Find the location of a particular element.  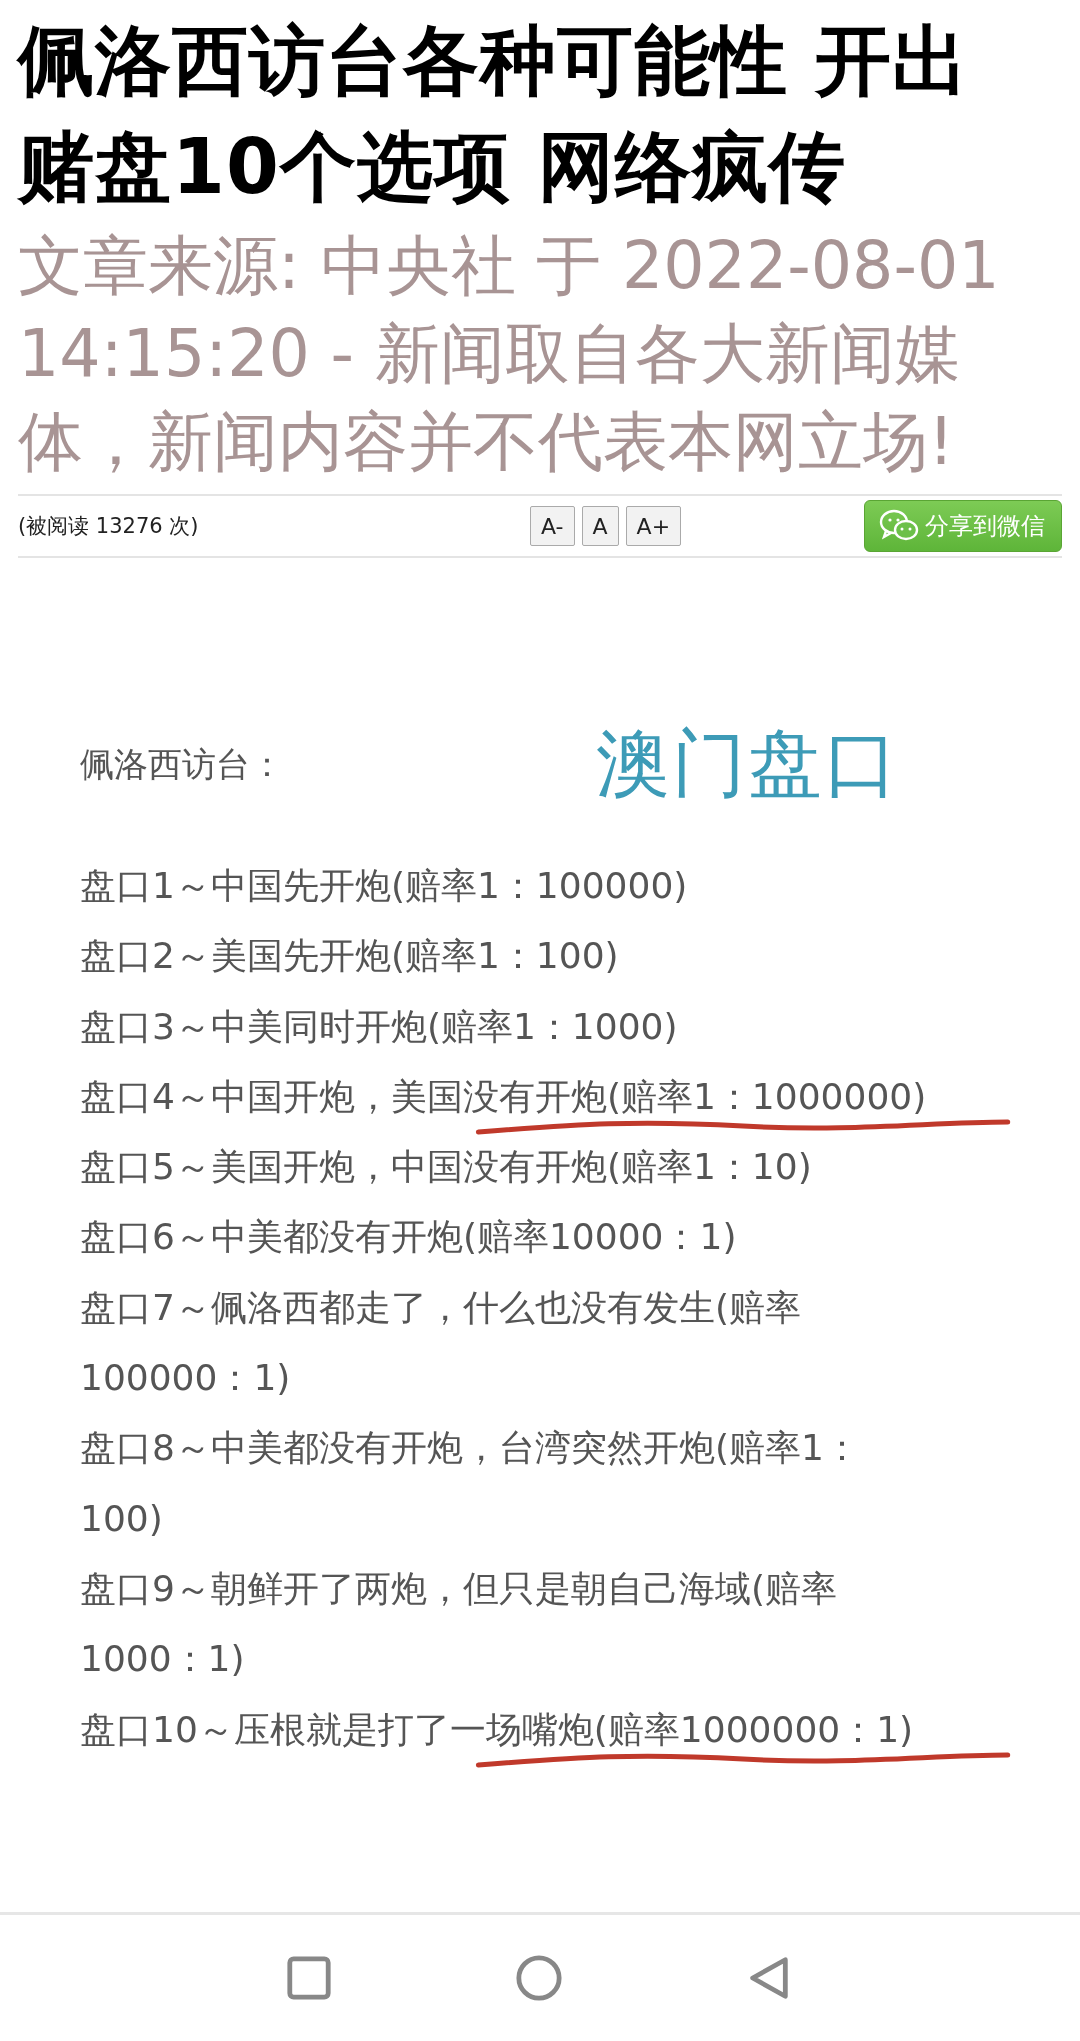

view-count: (被阅读 13276 次) is located at coordinates (109, 526).